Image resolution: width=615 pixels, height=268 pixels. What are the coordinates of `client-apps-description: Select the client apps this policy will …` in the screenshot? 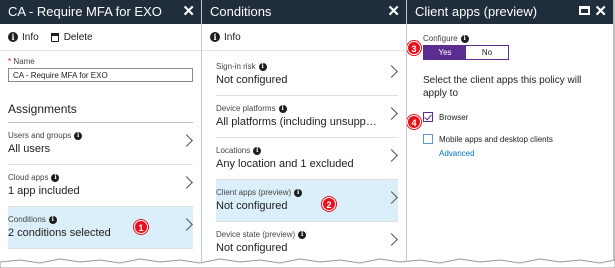 It's located at (502, 87).